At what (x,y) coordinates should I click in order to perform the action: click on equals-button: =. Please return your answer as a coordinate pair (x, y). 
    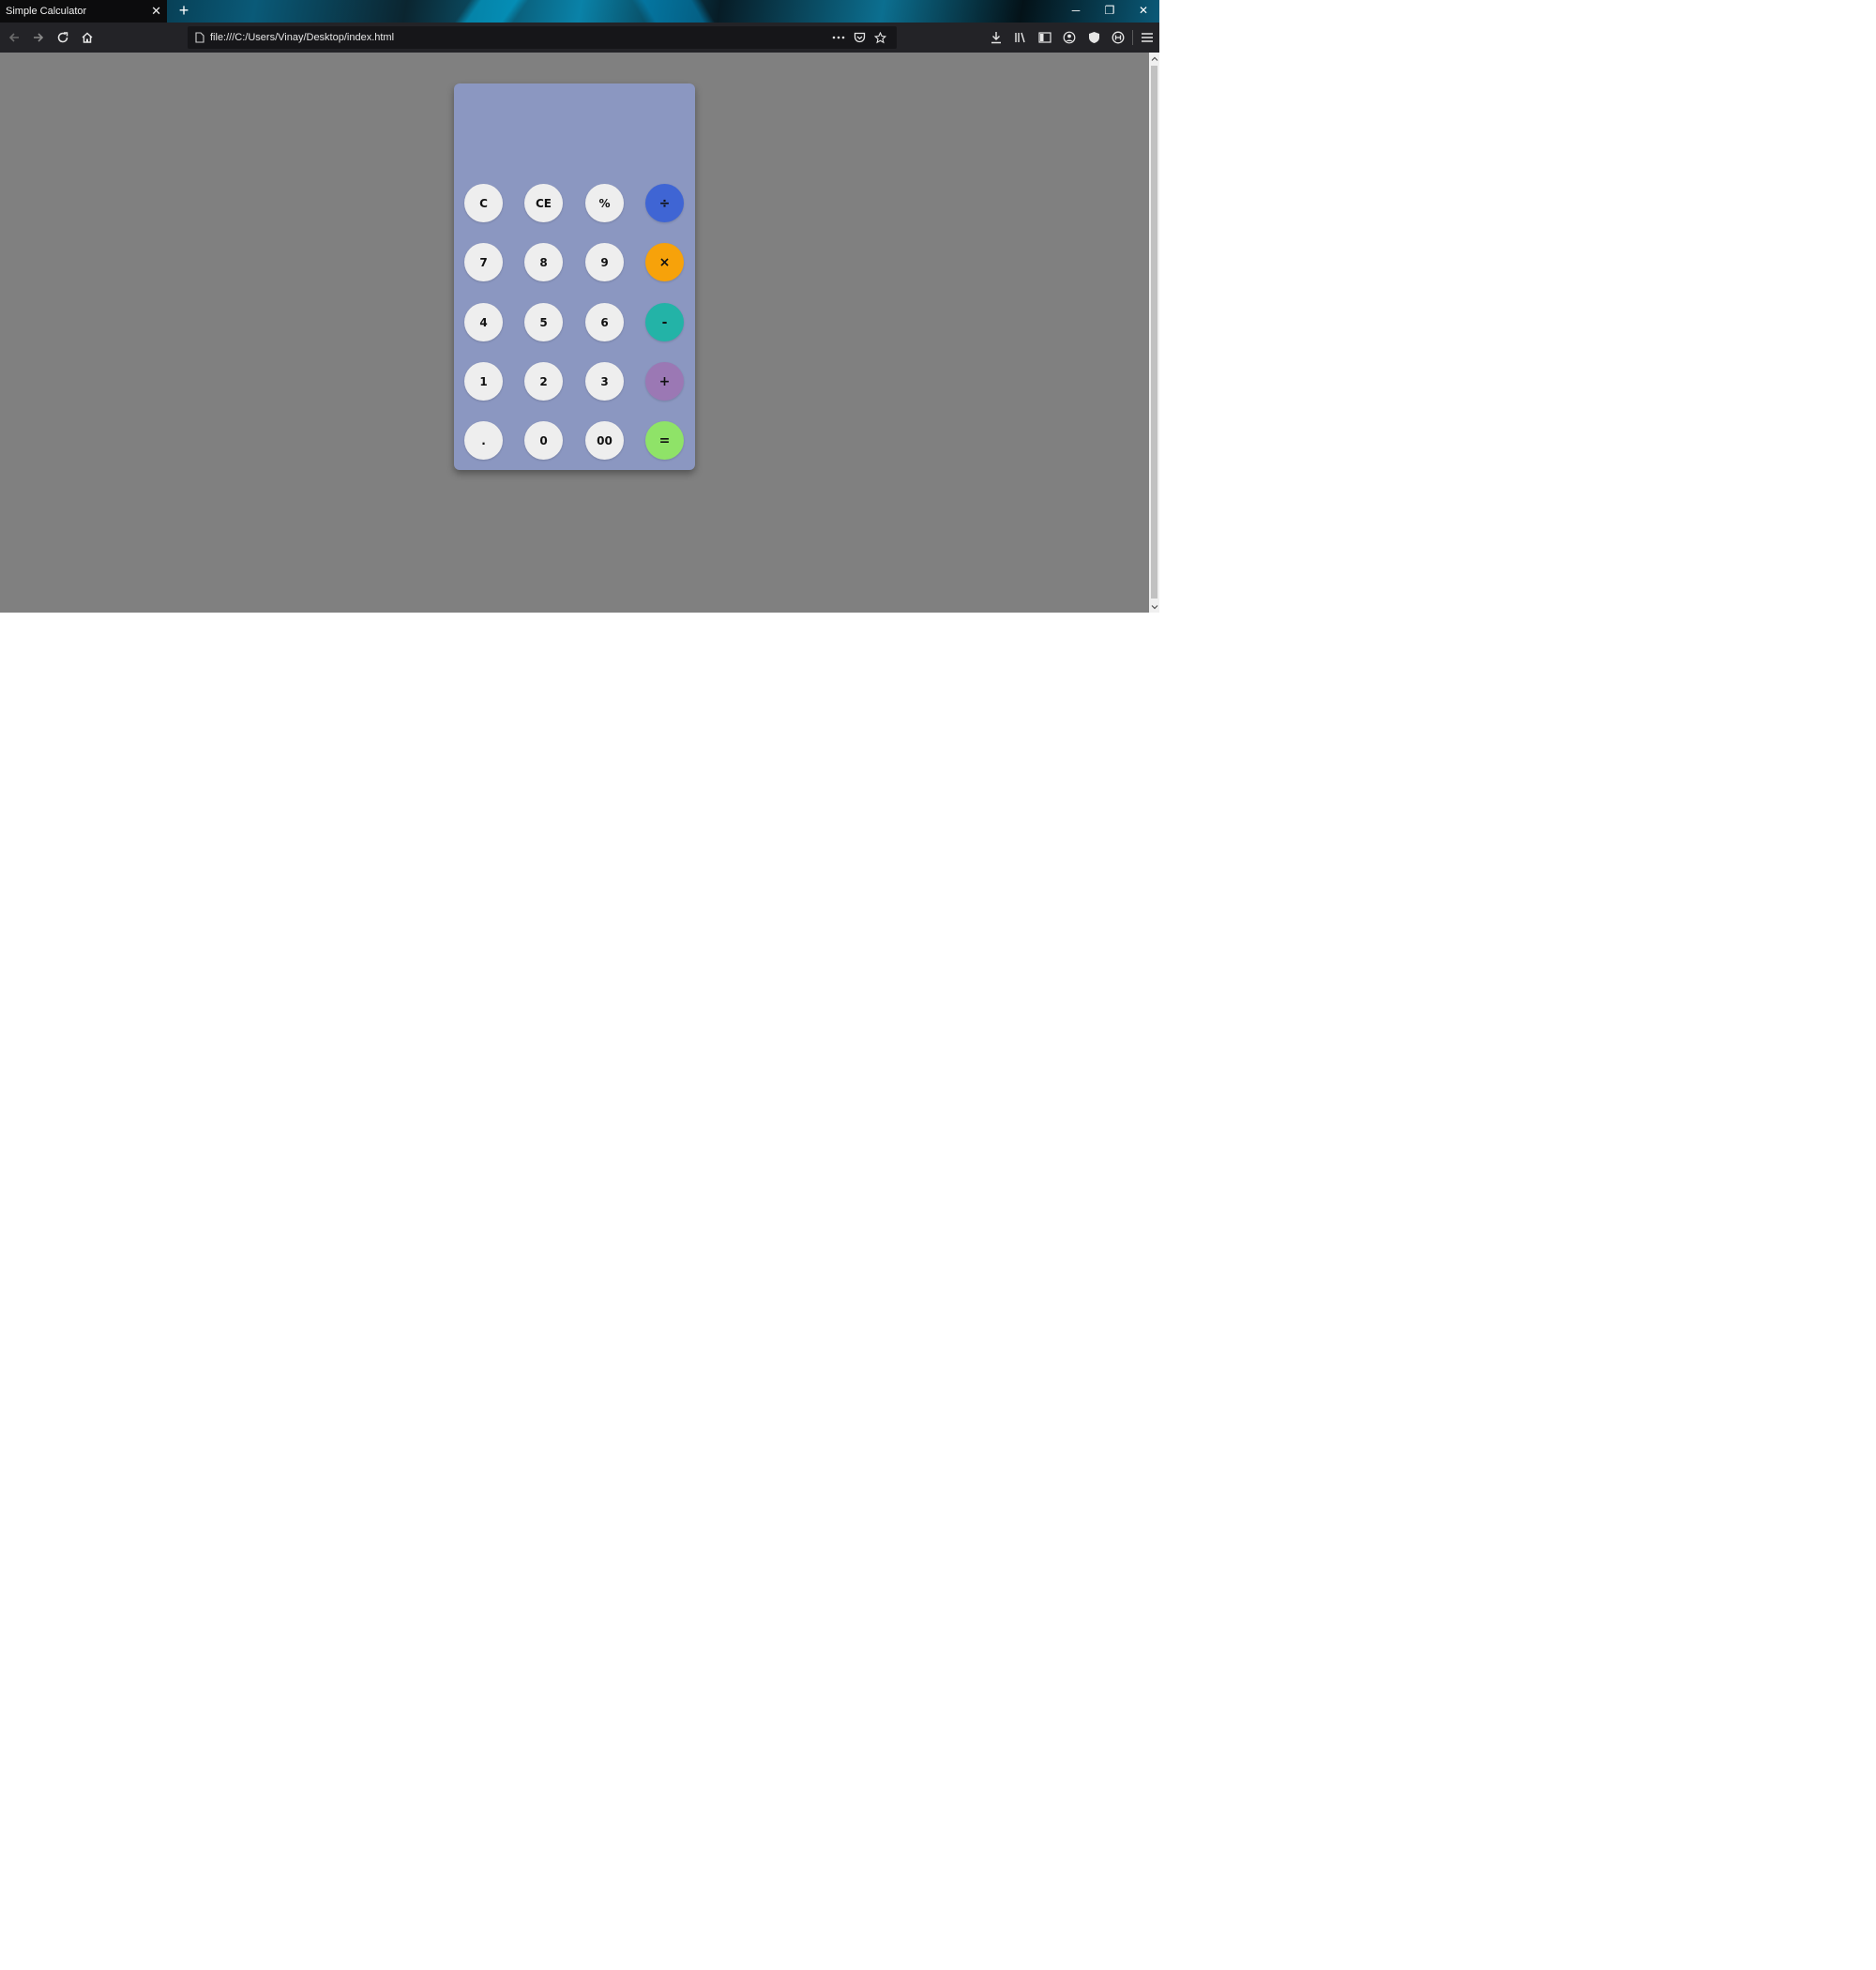
    Looking at the image, I should click on (664, 440).